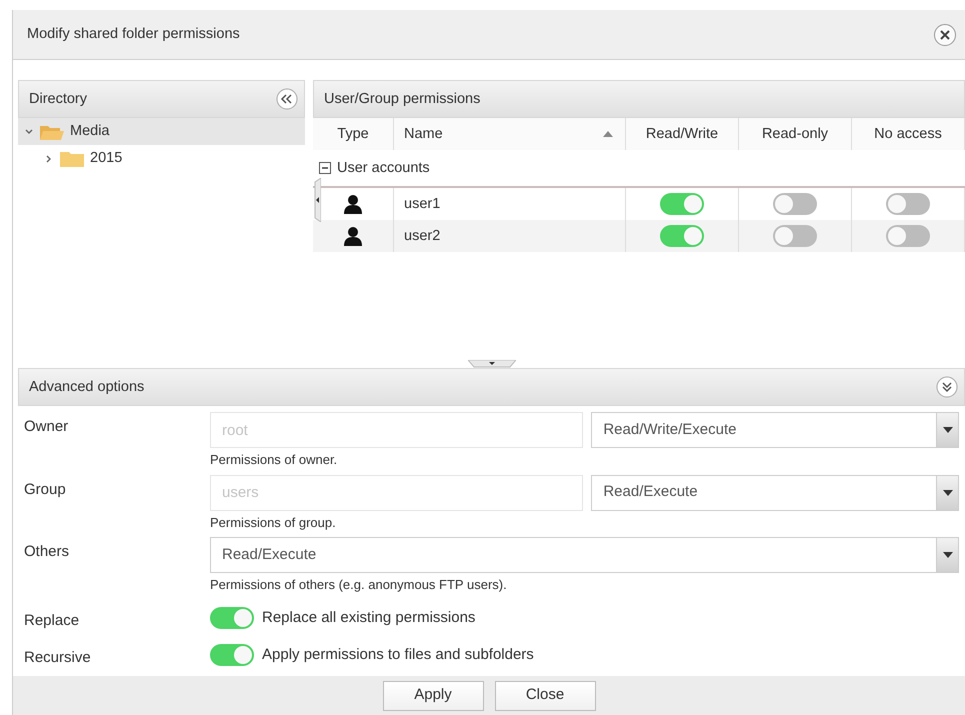 This screenshot has height=715, width=965. What do you see at coordinates (359, 585) in the screenshot?
I see `help-text: Permissions of others (e.g. anonymous FTP users).` at bounding box center [359, 585].